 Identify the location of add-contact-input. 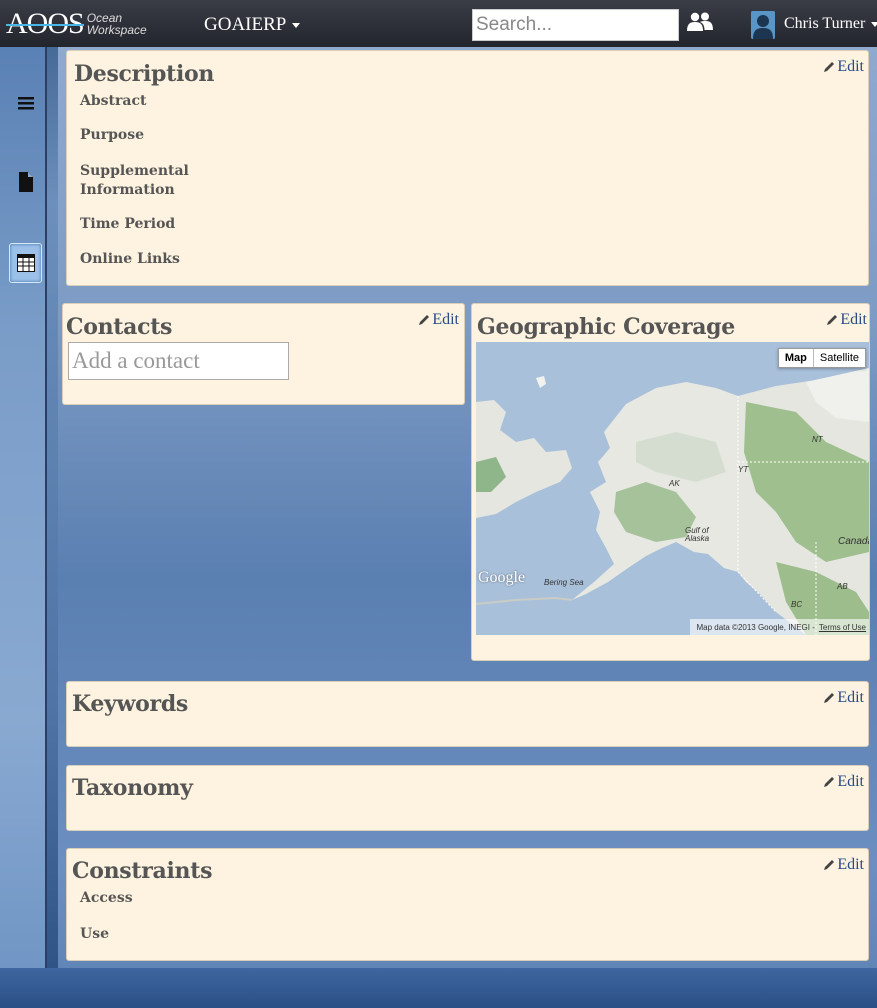
(178, 361).